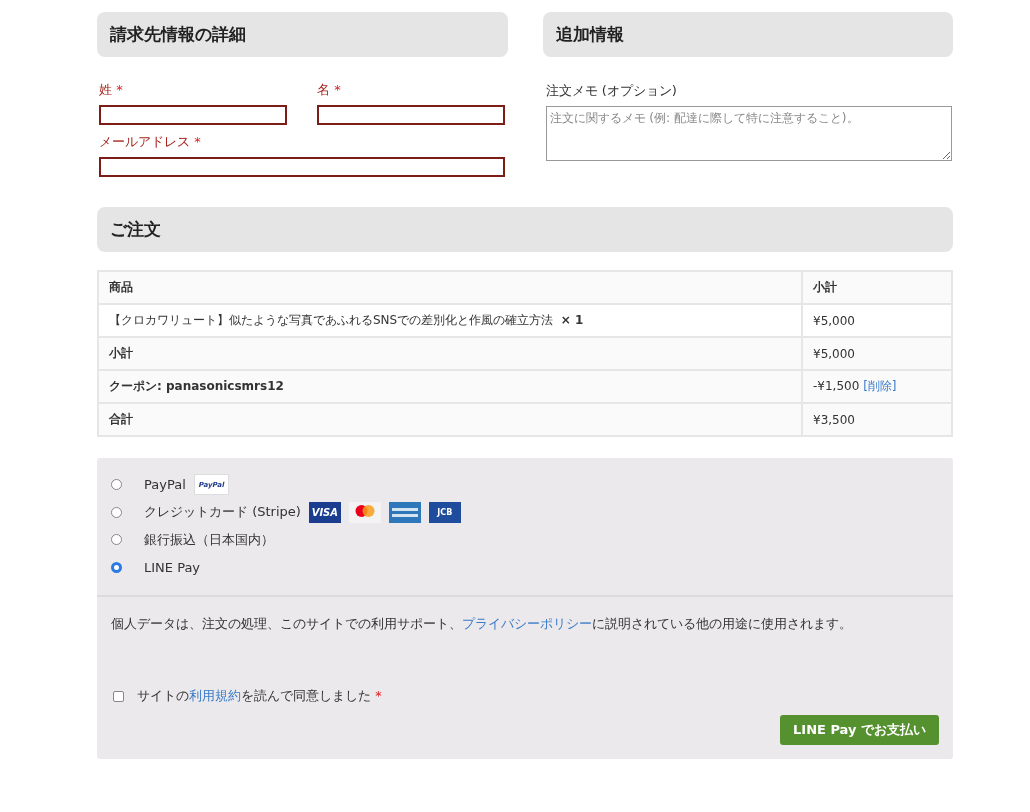 The height and width of the screenshot is (812, 1030). What do you see at coordinates (611, 91) in the screenshot?
I see `field-label: 注文メモ (オプション)` at bounding box center [611, 91].